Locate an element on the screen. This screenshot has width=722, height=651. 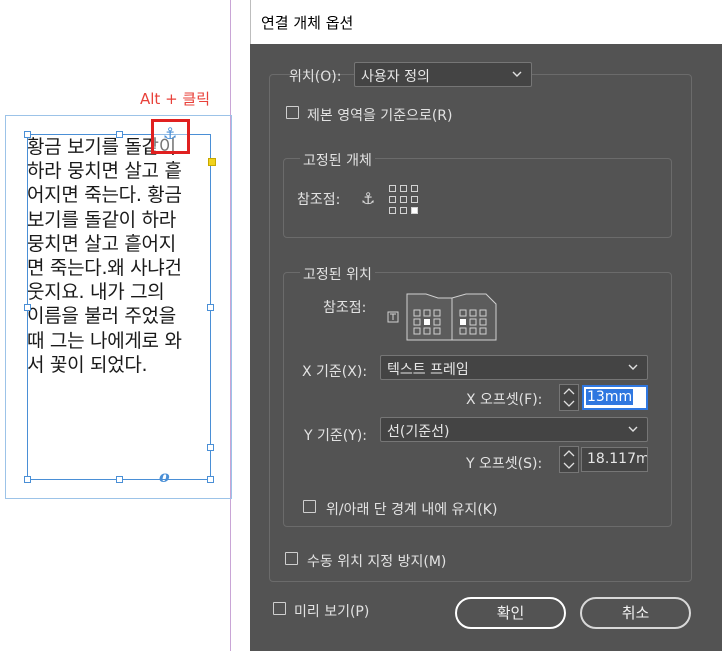
preview-checkbox is located at coordinates (279, 608).